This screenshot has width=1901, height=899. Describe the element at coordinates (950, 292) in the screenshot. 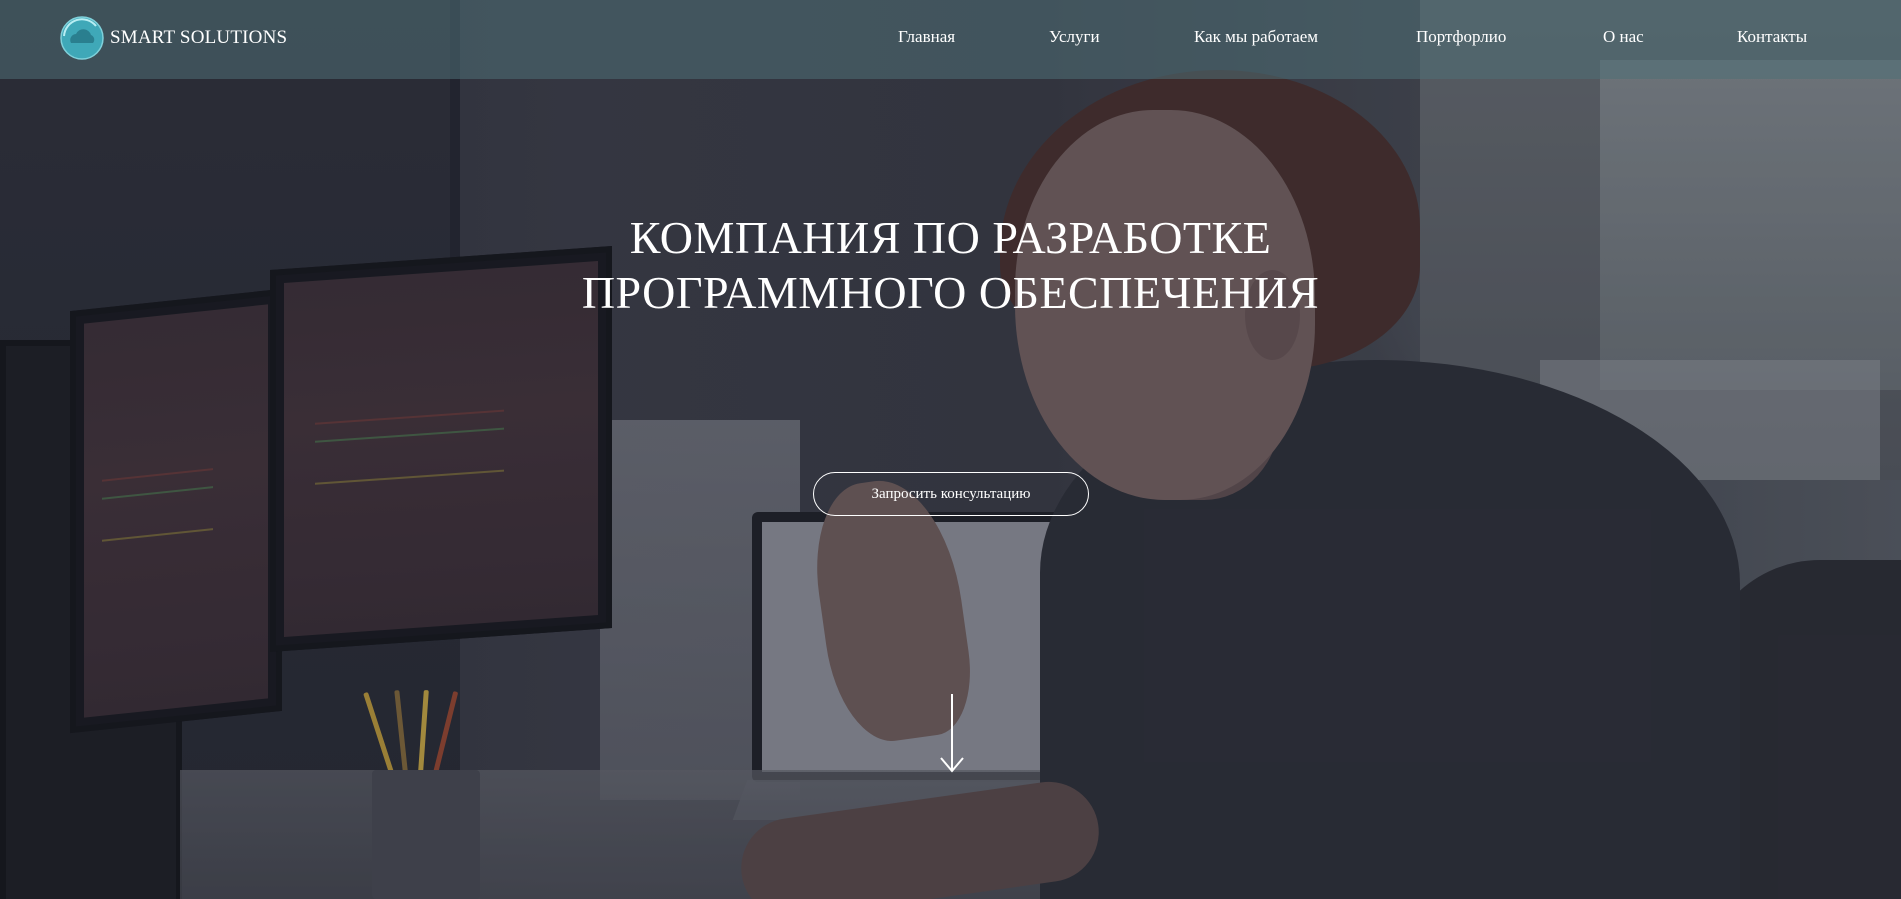

I see `hero-title-line-2: ПРОГРАММНОГО ОБЕСПЕЧЕНИЯ` at that location.